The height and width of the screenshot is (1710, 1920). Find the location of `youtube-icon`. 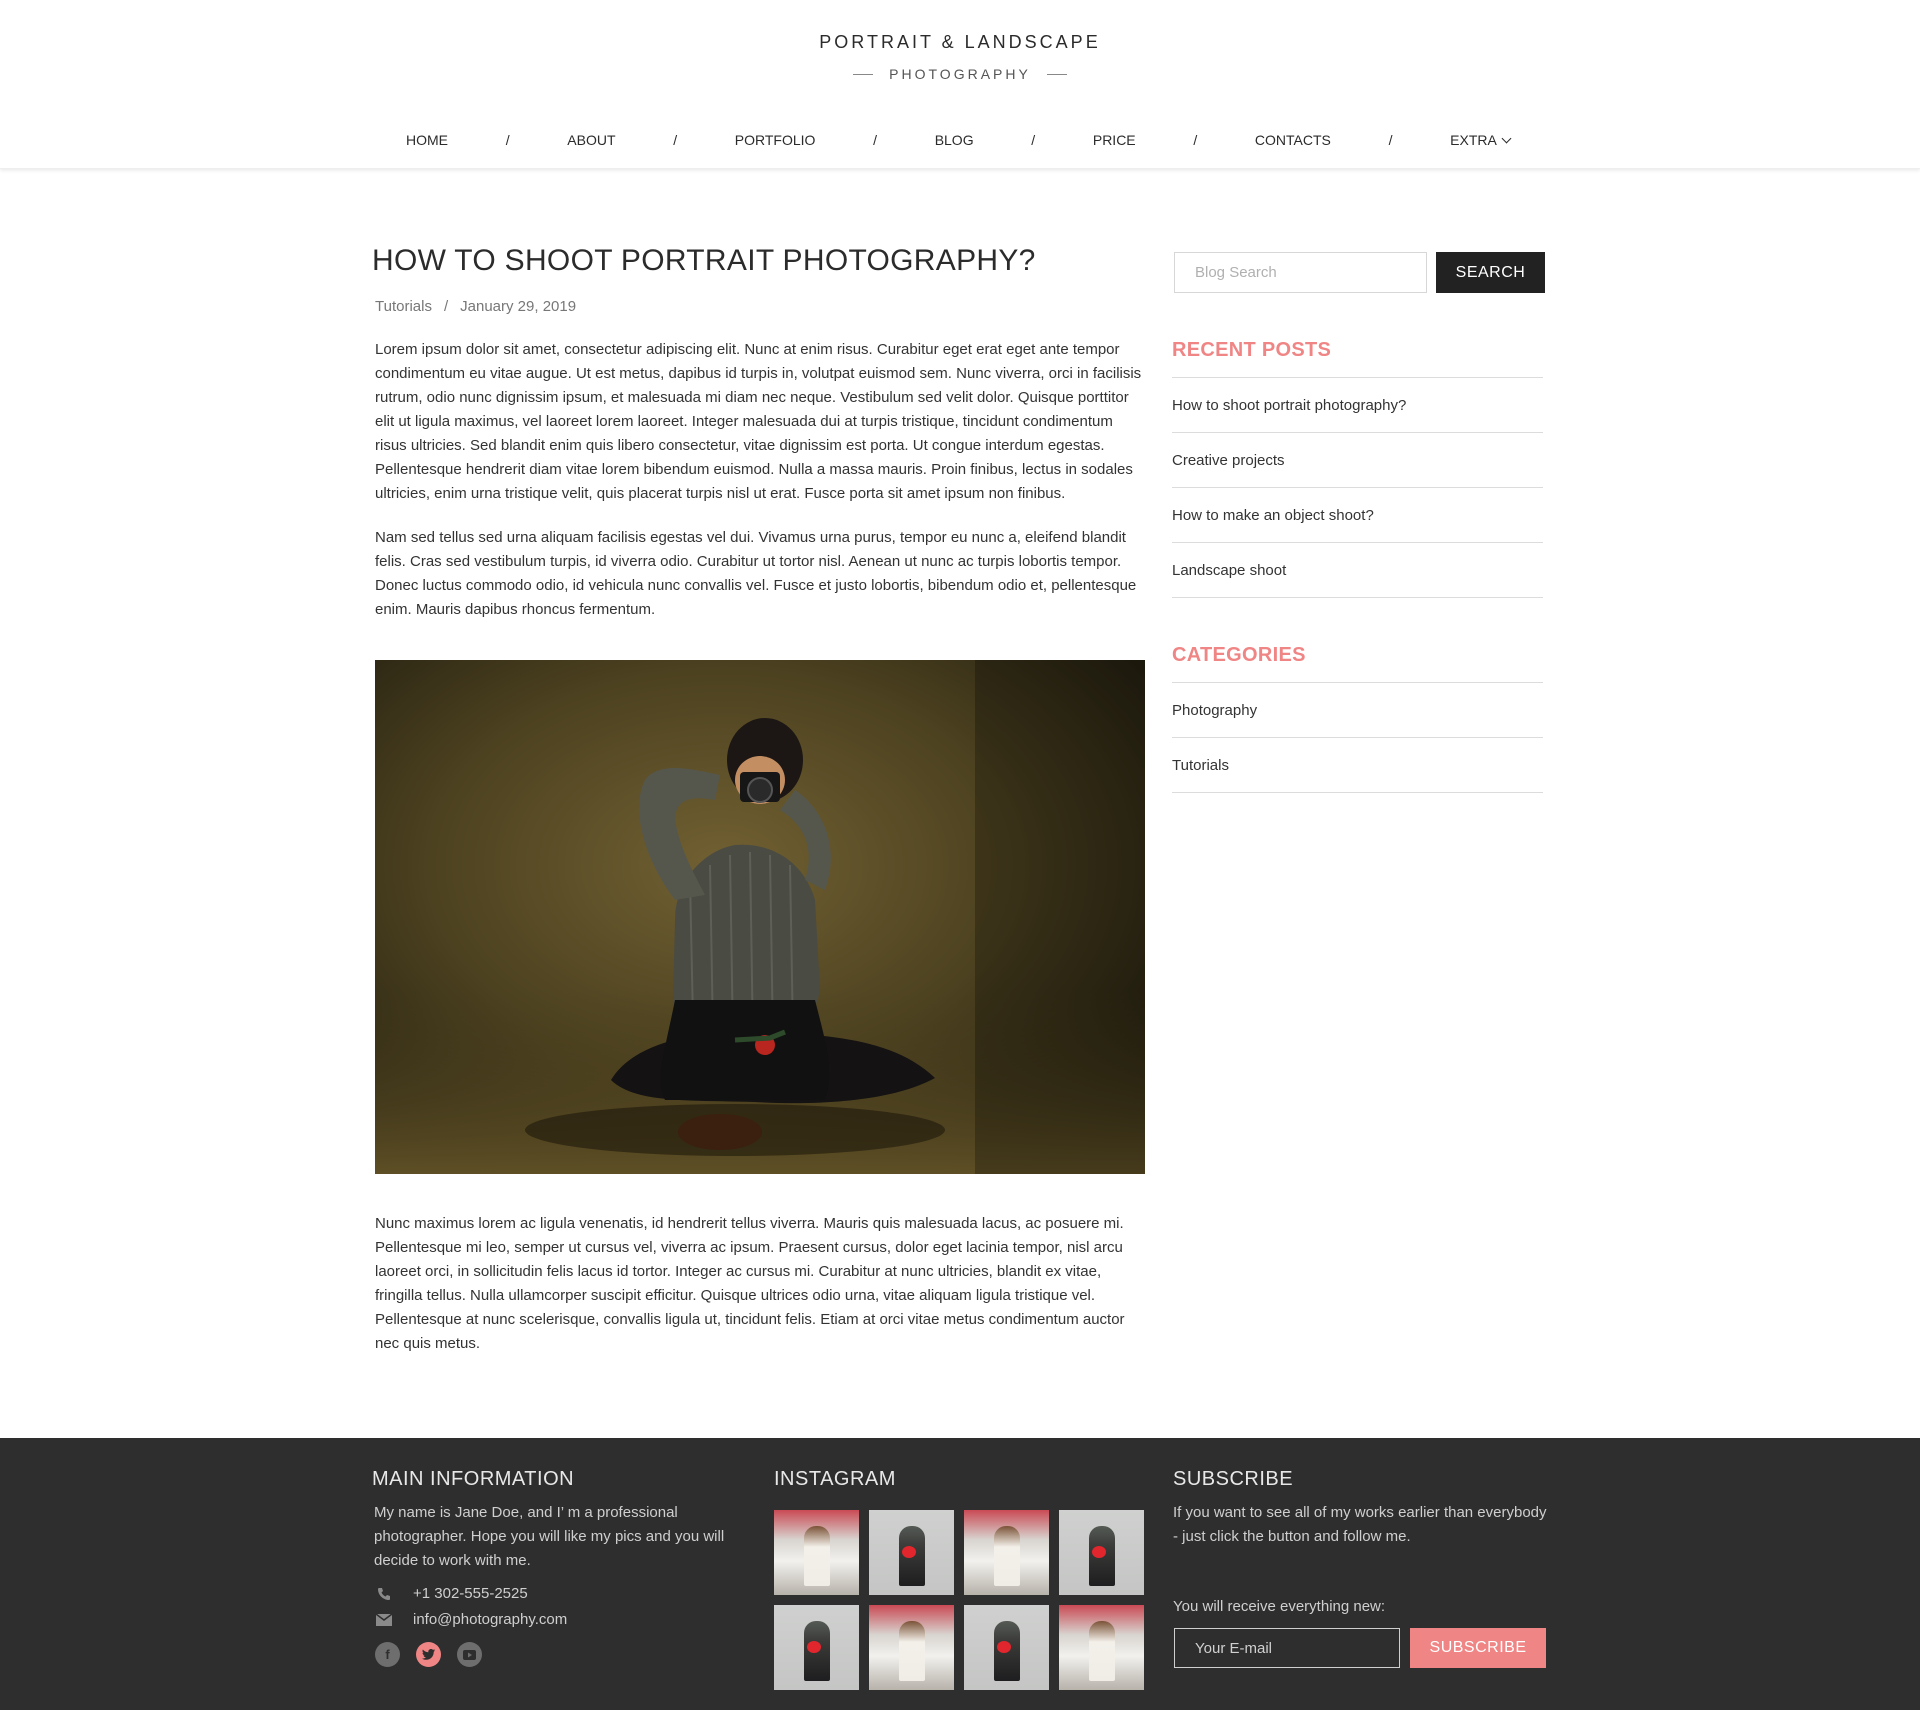

youtube-icon is located at coordinates (469, 1654).